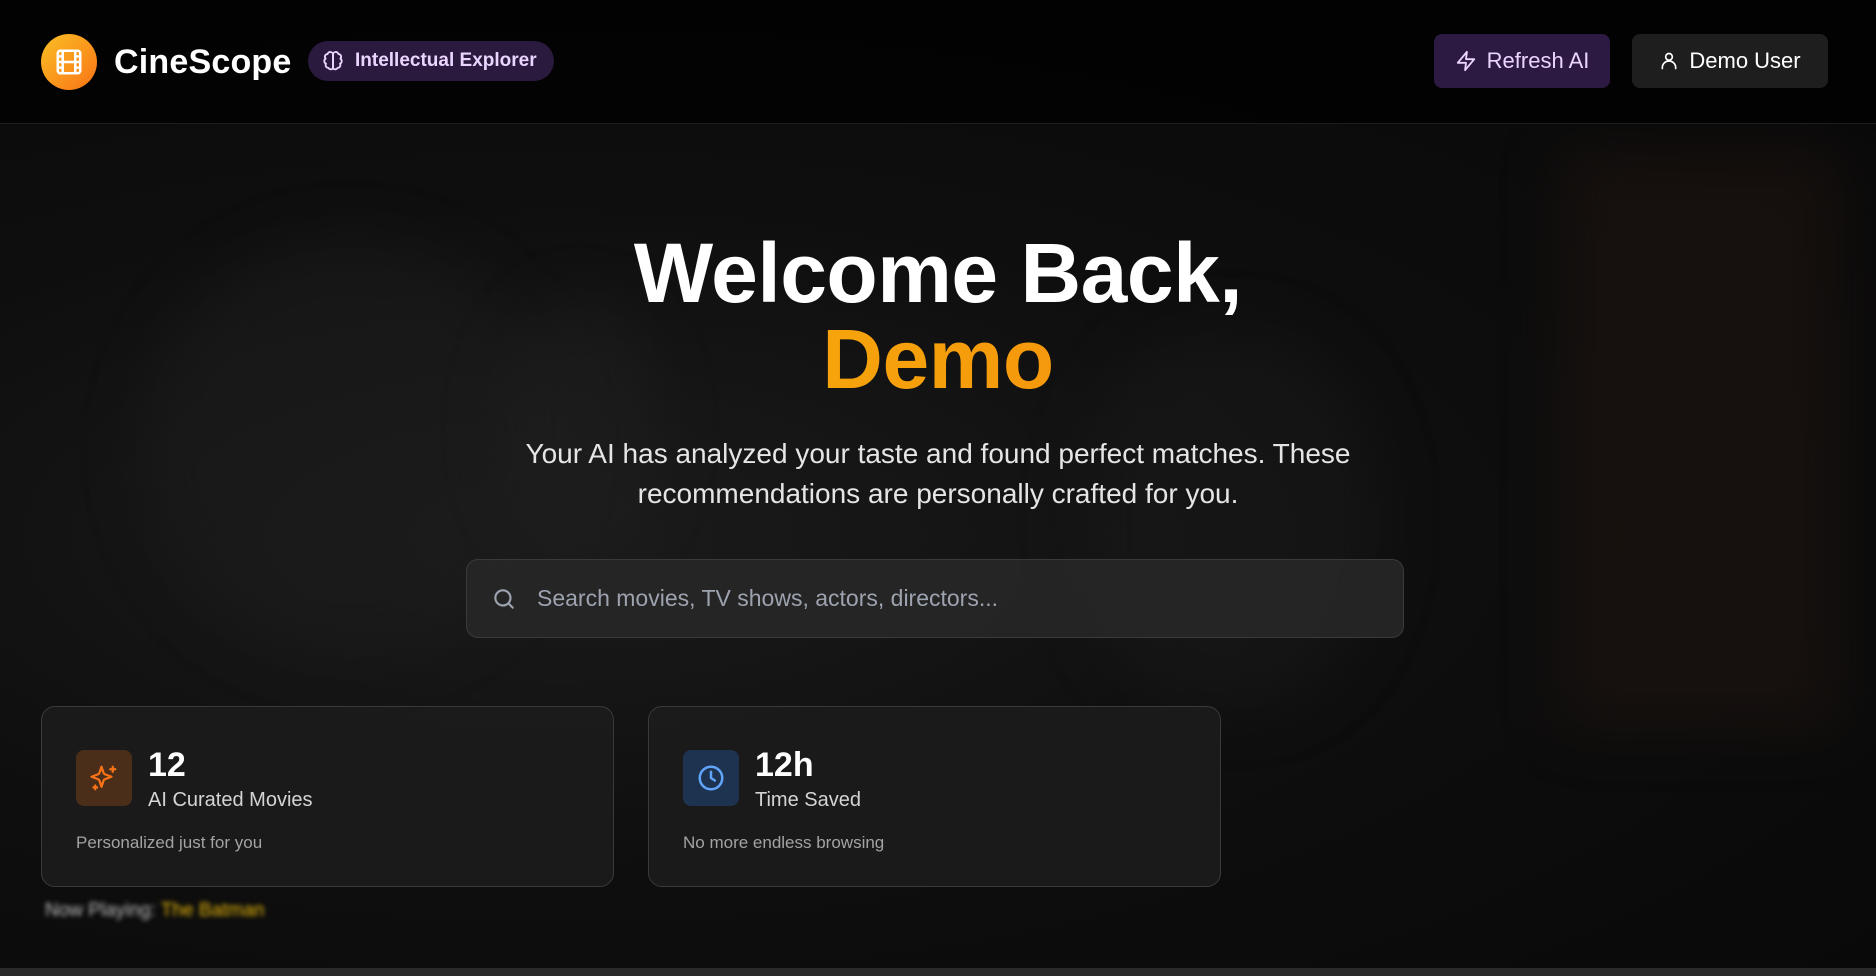 The image size is (1876, 976). Describe the element at coordinates (938, 273) in the screenshot. I see `hero-greeting: Welcome Back,` at that location.